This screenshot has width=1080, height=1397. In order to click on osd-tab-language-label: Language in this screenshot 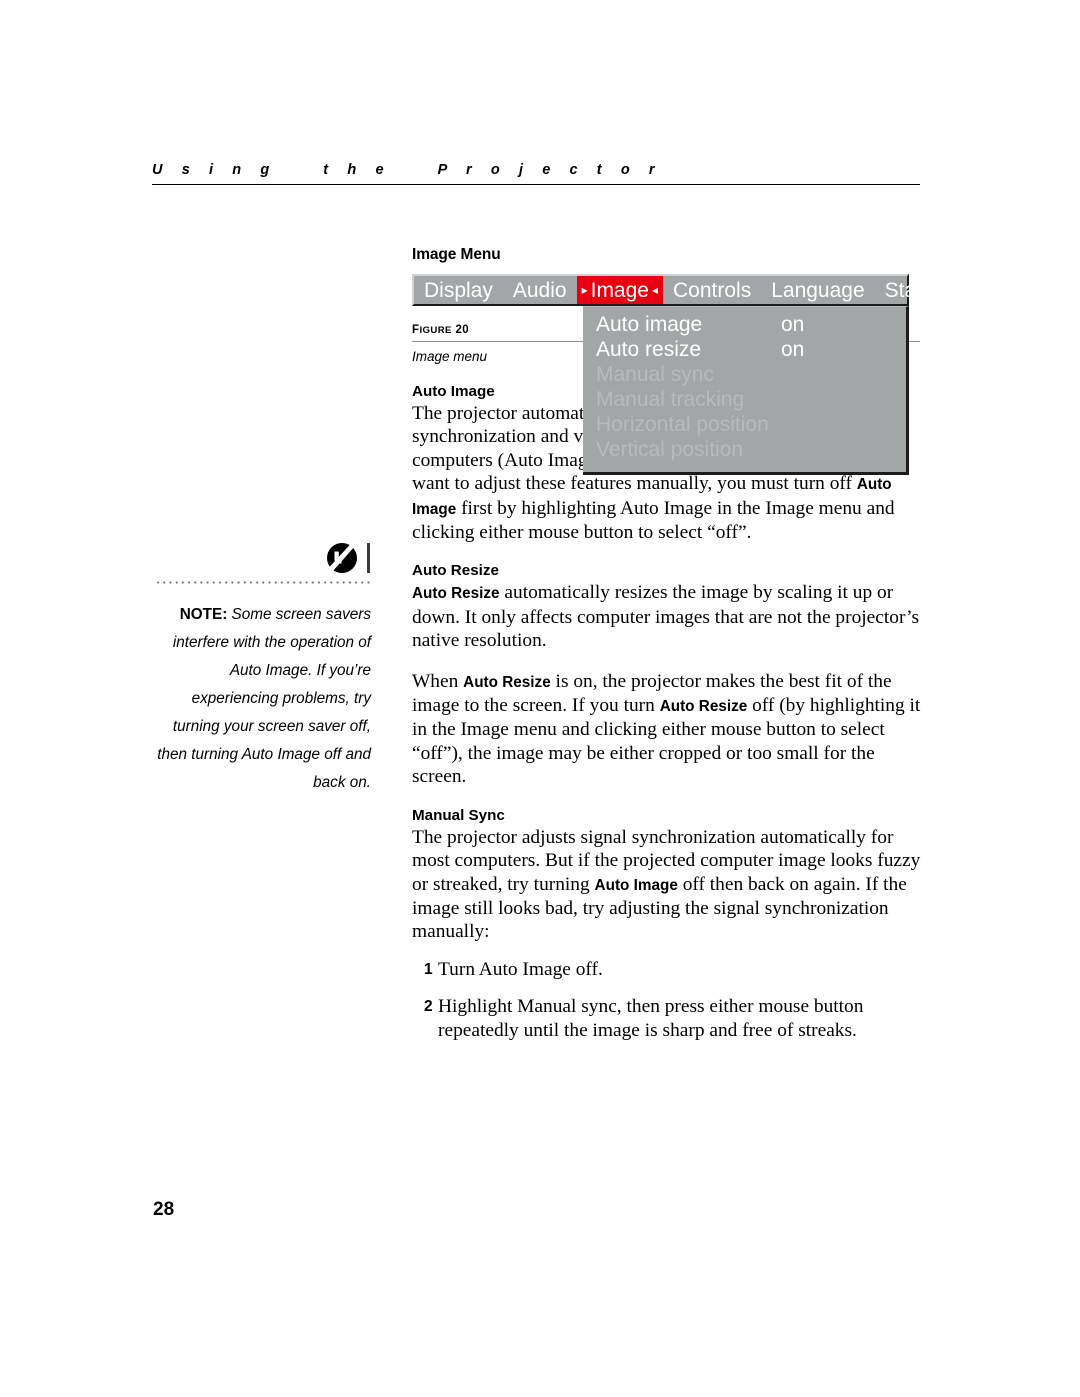, I will do `click(818, 290)`.